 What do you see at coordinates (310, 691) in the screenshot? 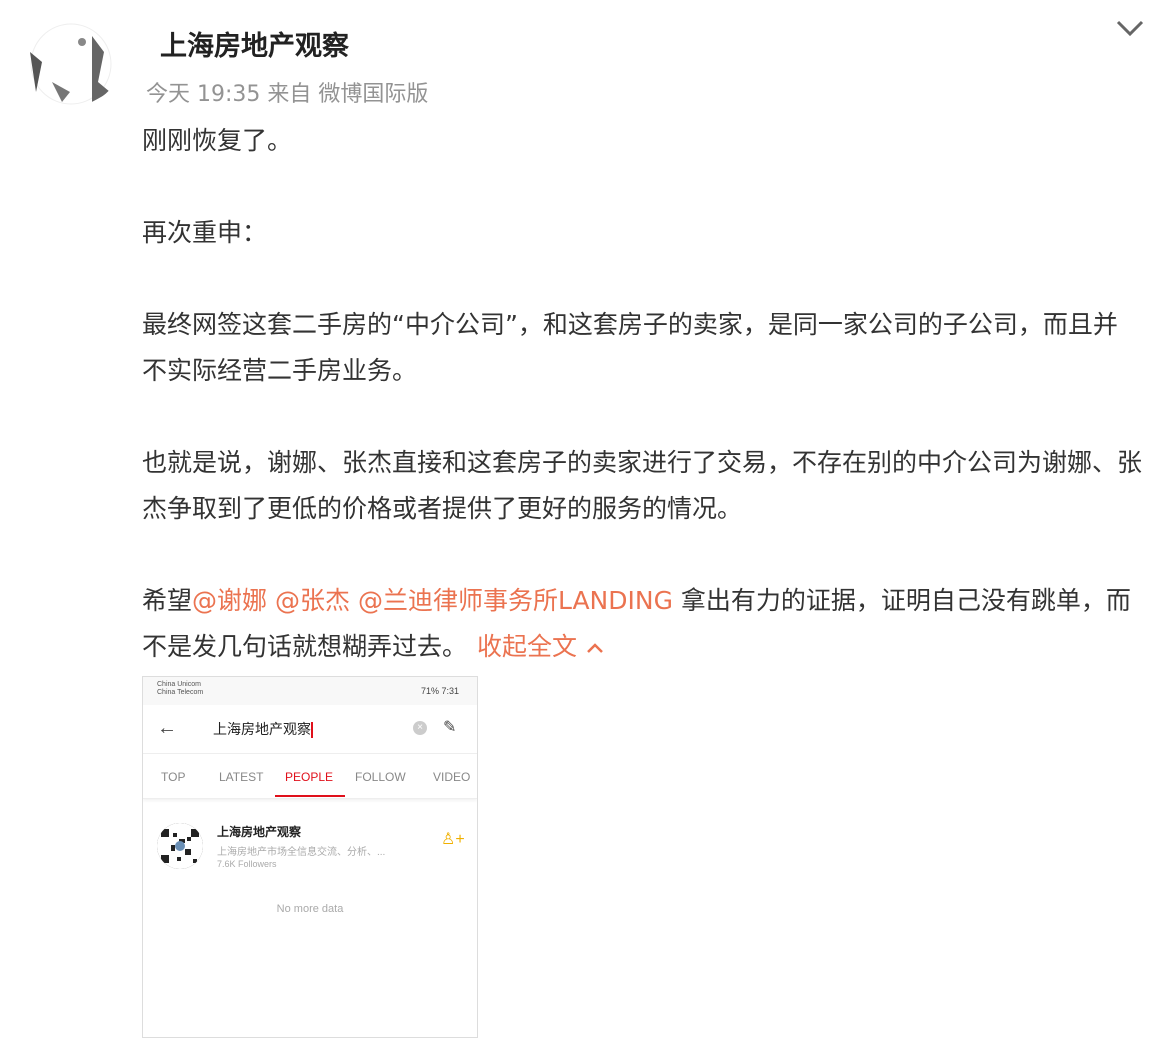
I see `status-bar: China Unicom China Telecom 71% 7:31` at bounding box center [310, 691].